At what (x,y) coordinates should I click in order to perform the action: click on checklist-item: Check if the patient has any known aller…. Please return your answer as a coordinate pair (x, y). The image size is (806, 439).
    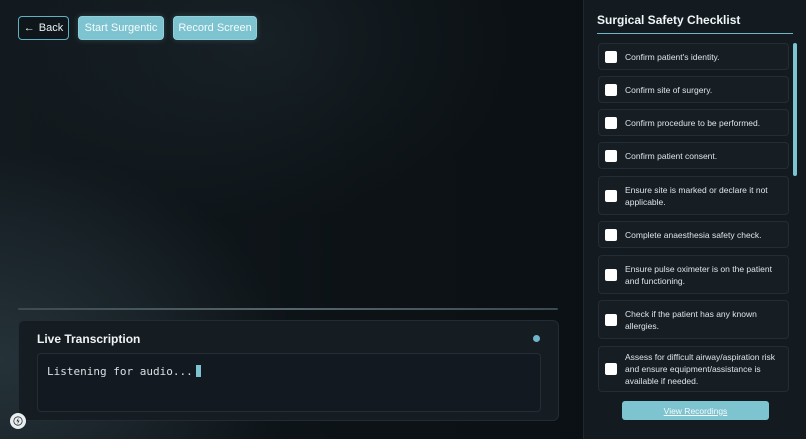
    Looking at the image, I should click on (693, 319).